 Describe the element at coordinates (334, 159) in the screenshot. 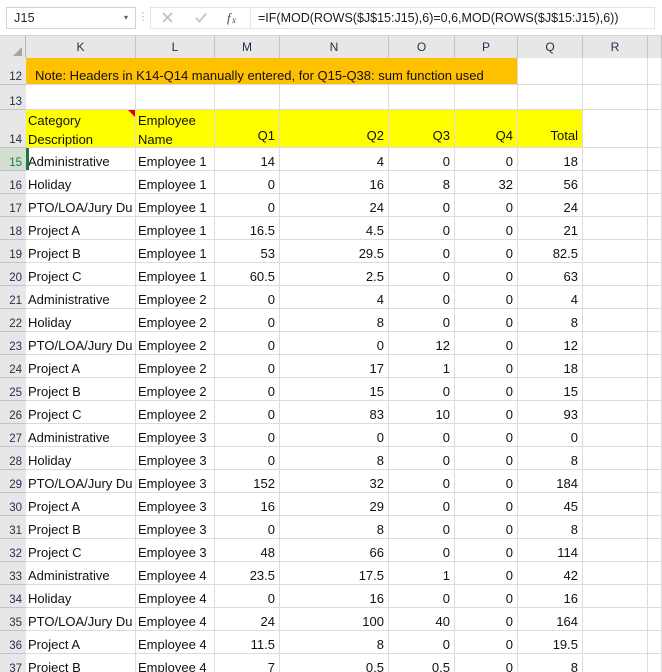

I see `q2-cell: 4` at that location.